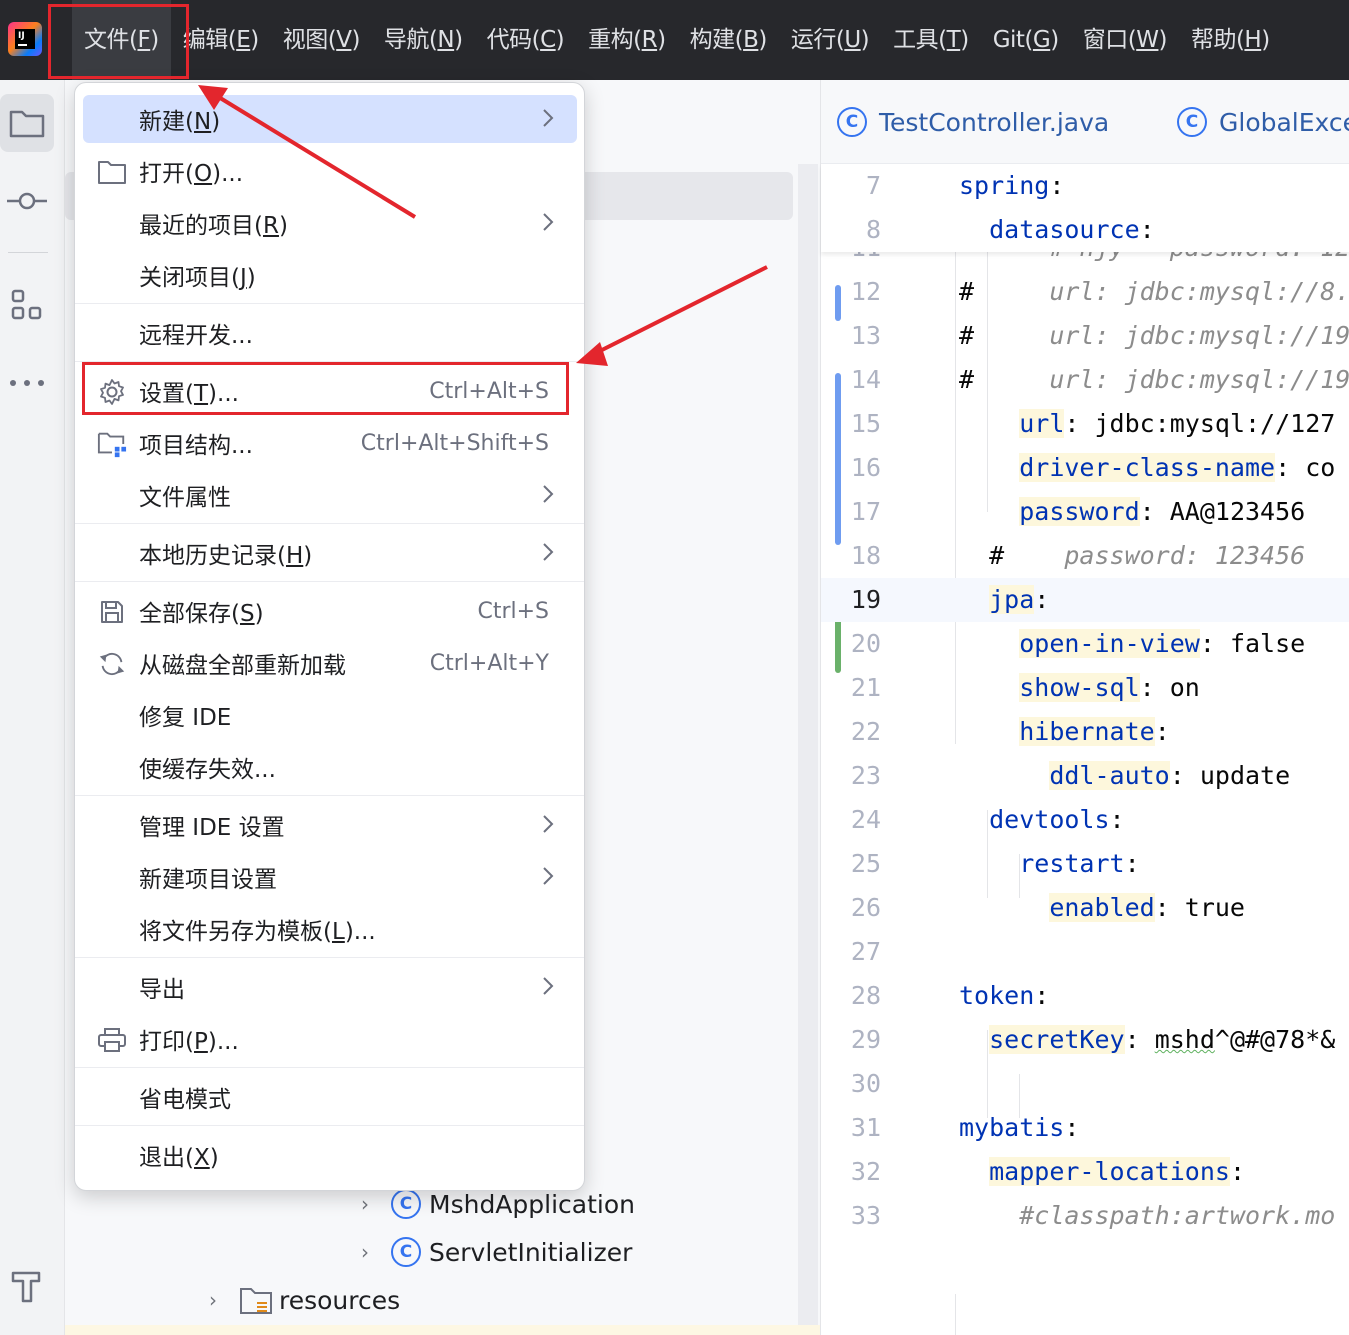 Image resolution: width=1349 pixels, height=1335 pixels. What do you see at coordinates (851, 336) in the screenshot?
I see `line-number: 13` at bounding box center [851, 336].